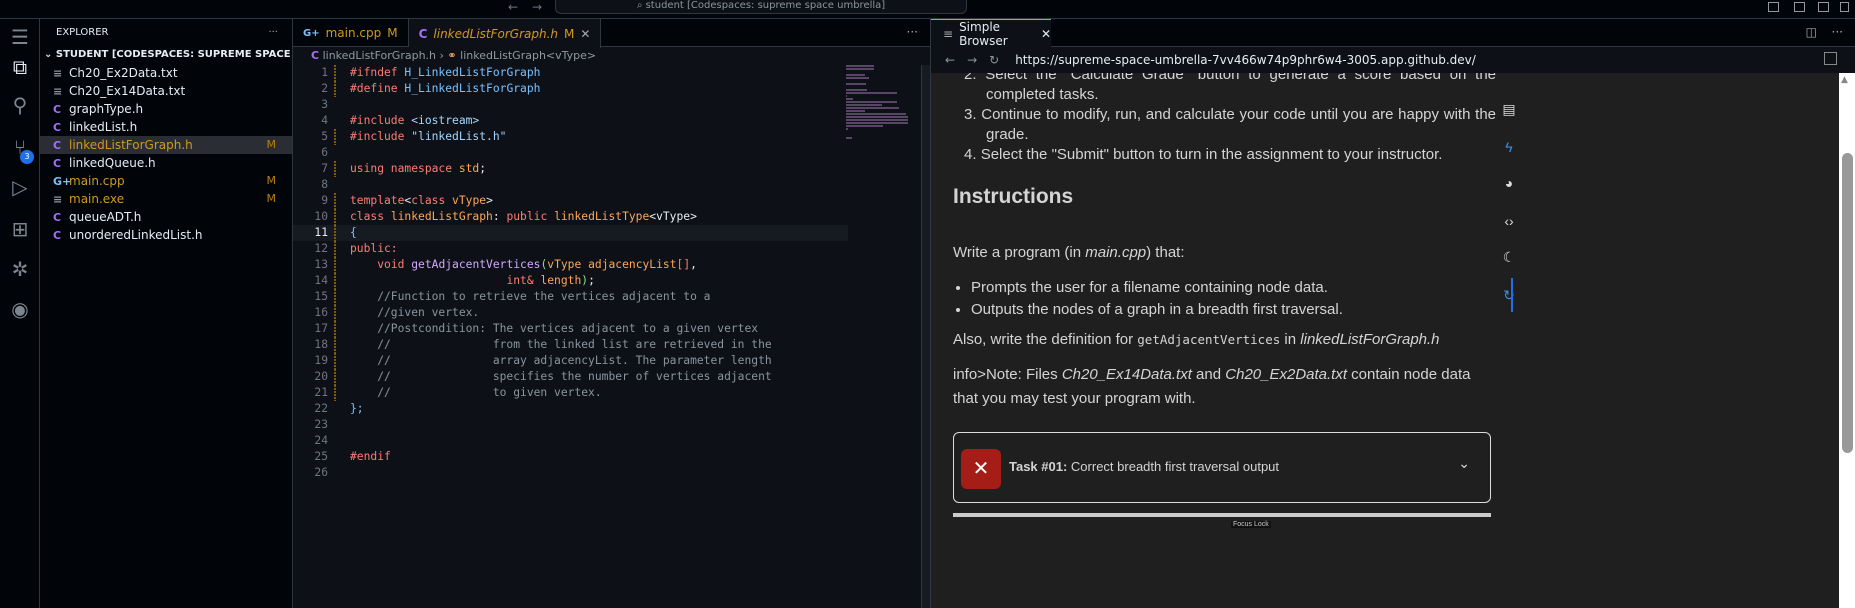  What do you see at coordinates (166, 145) in the screenshot?
I see `file-item: ClinkedListForGraph.h M` at bounding box center [166, 145].